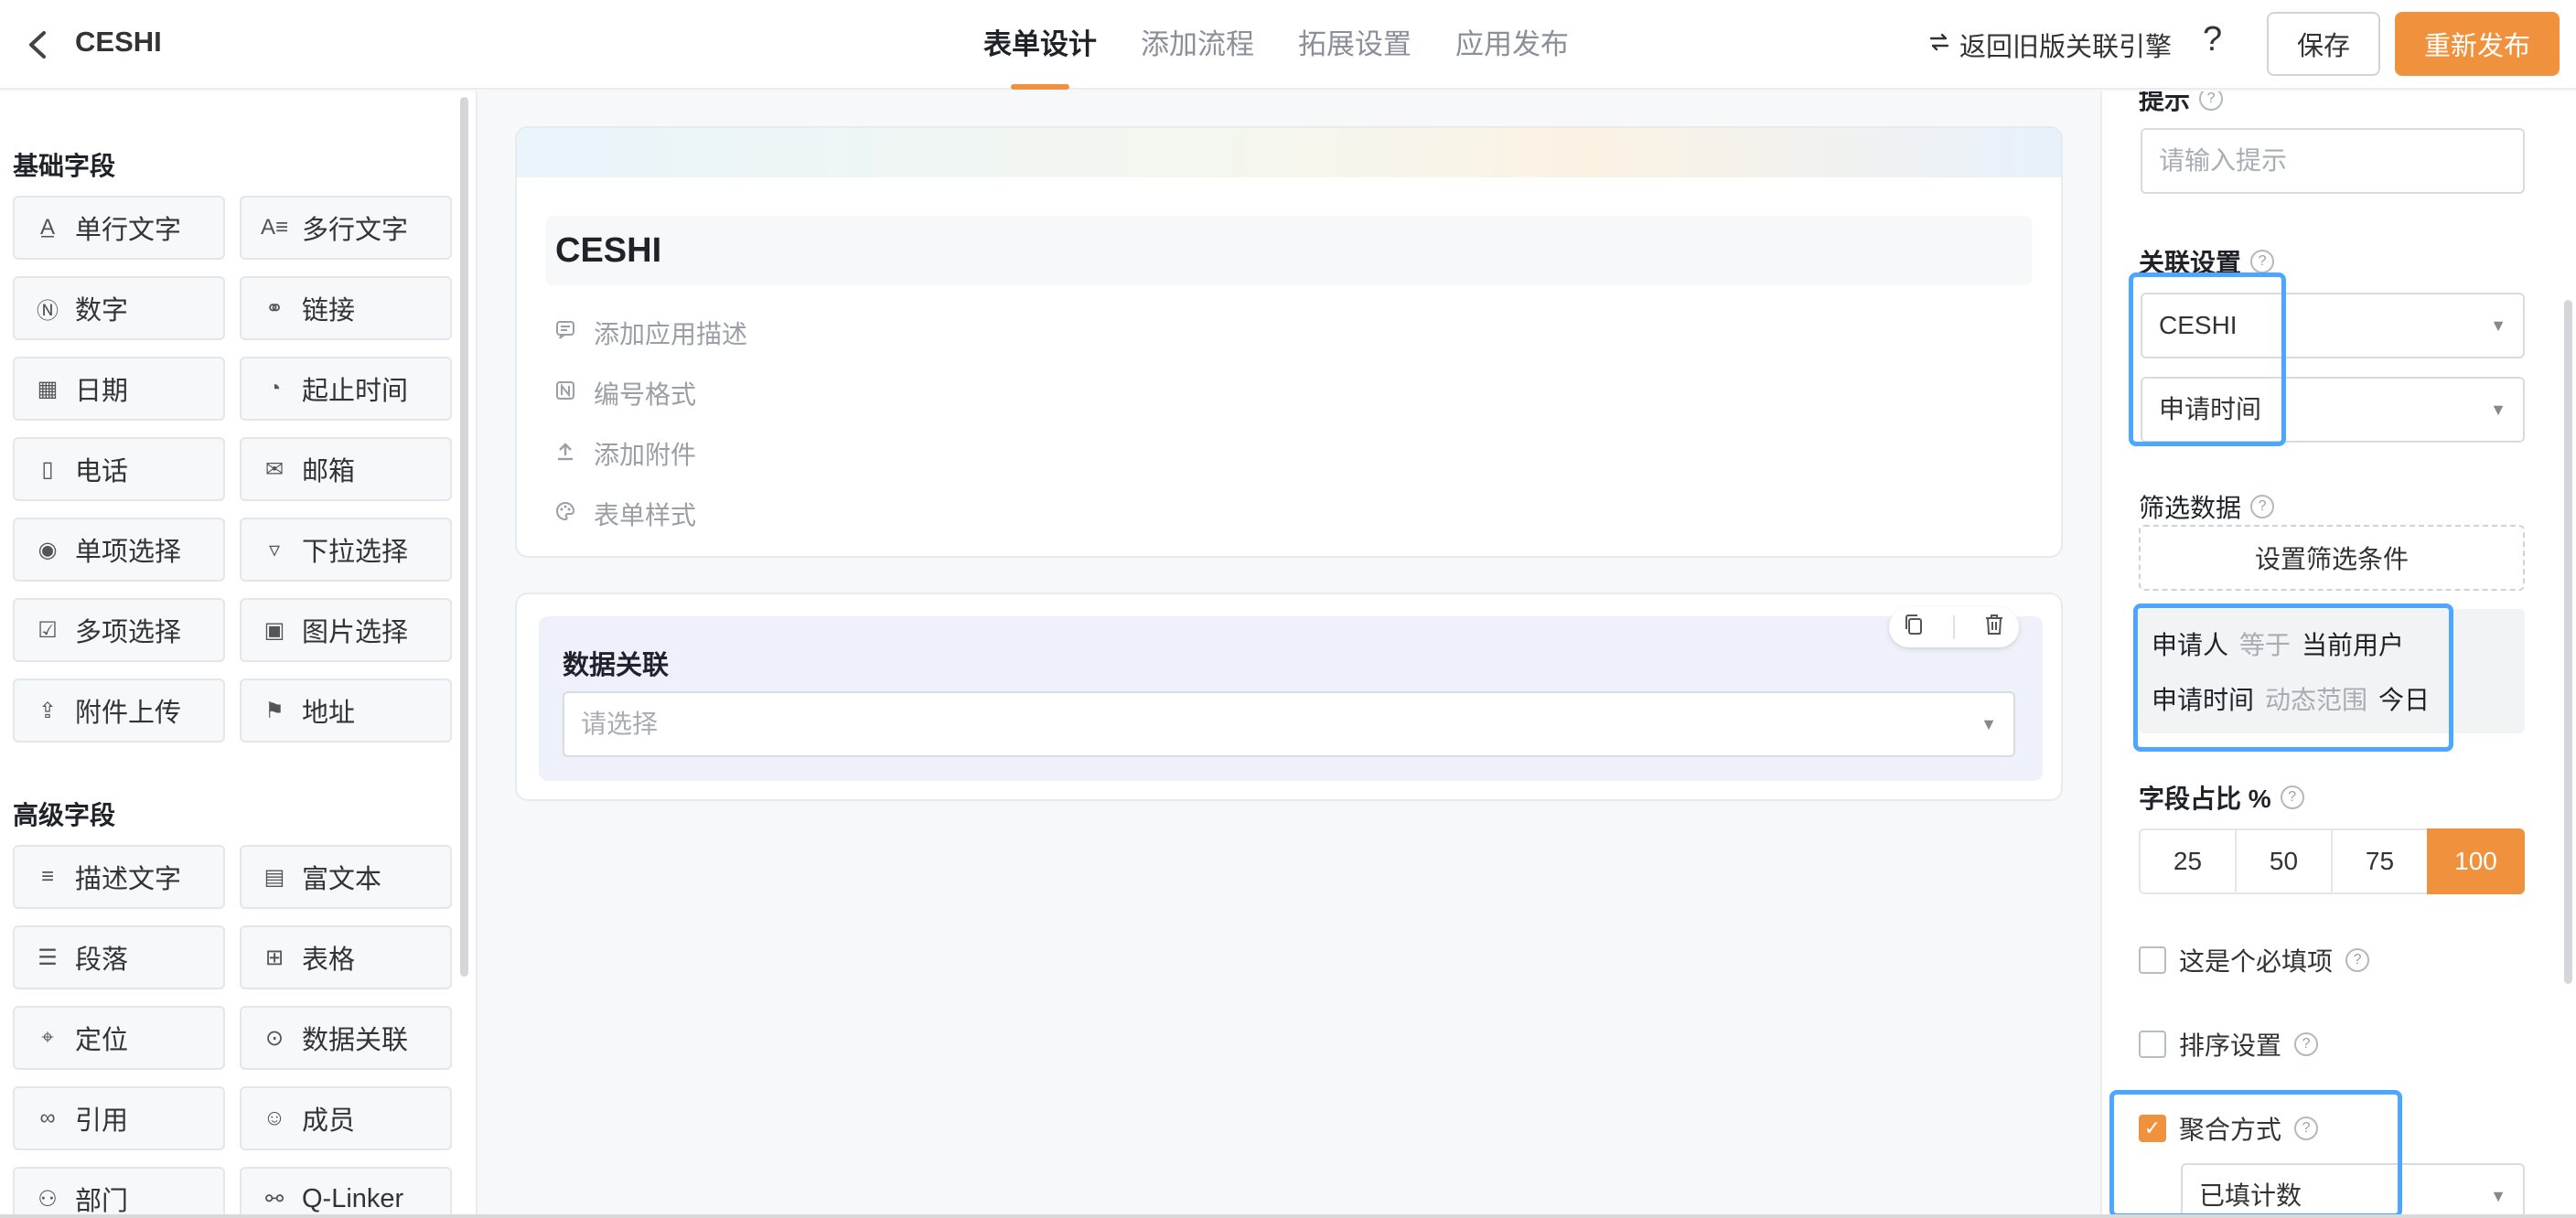 This screenshot has width=2576, height=1218. What do you see at coordinates (346, 877) in the screenshot?
I see `field-type-rich-text: ▤ 富文本` at bounding box center [346, 877].